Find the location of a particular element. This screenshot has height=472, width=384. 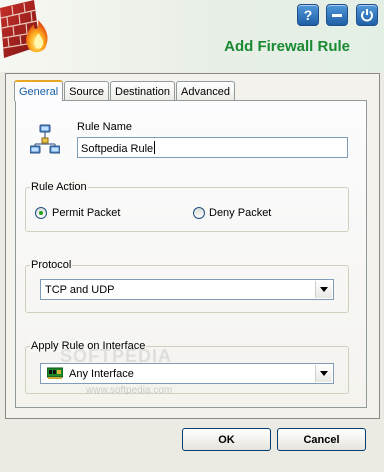

tab-general: General is located at coordinates (39, 90).